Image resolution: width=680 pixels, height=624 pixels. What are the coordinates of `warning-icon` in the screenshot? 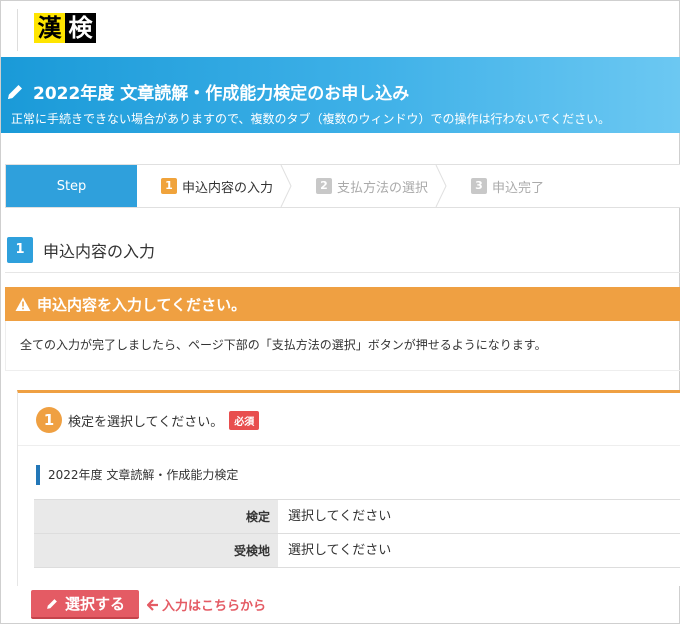 It's located at (23, 304).